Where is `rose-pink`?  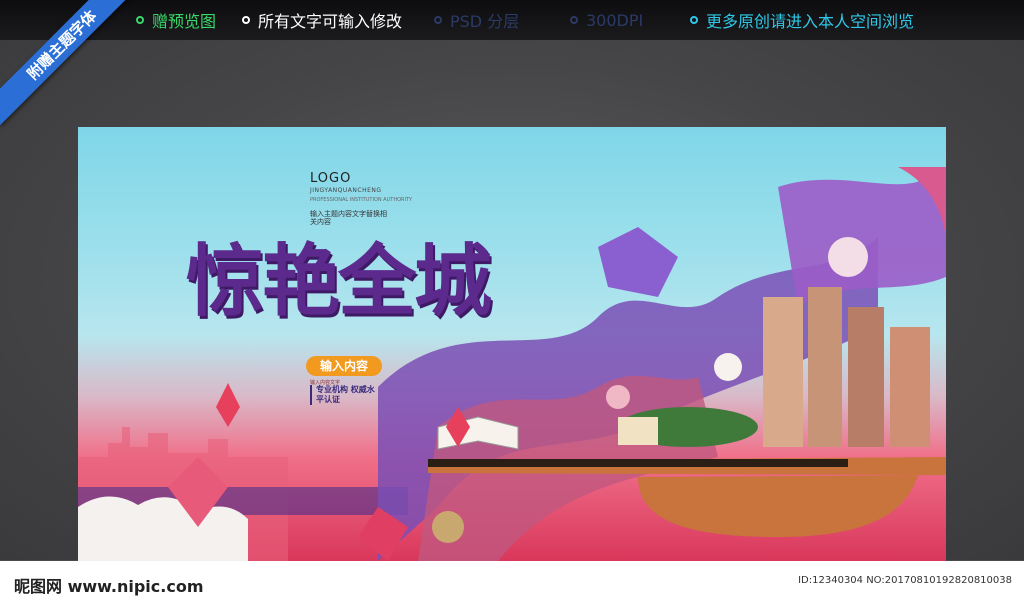
rose-pink is located at coordinates (618, 397).